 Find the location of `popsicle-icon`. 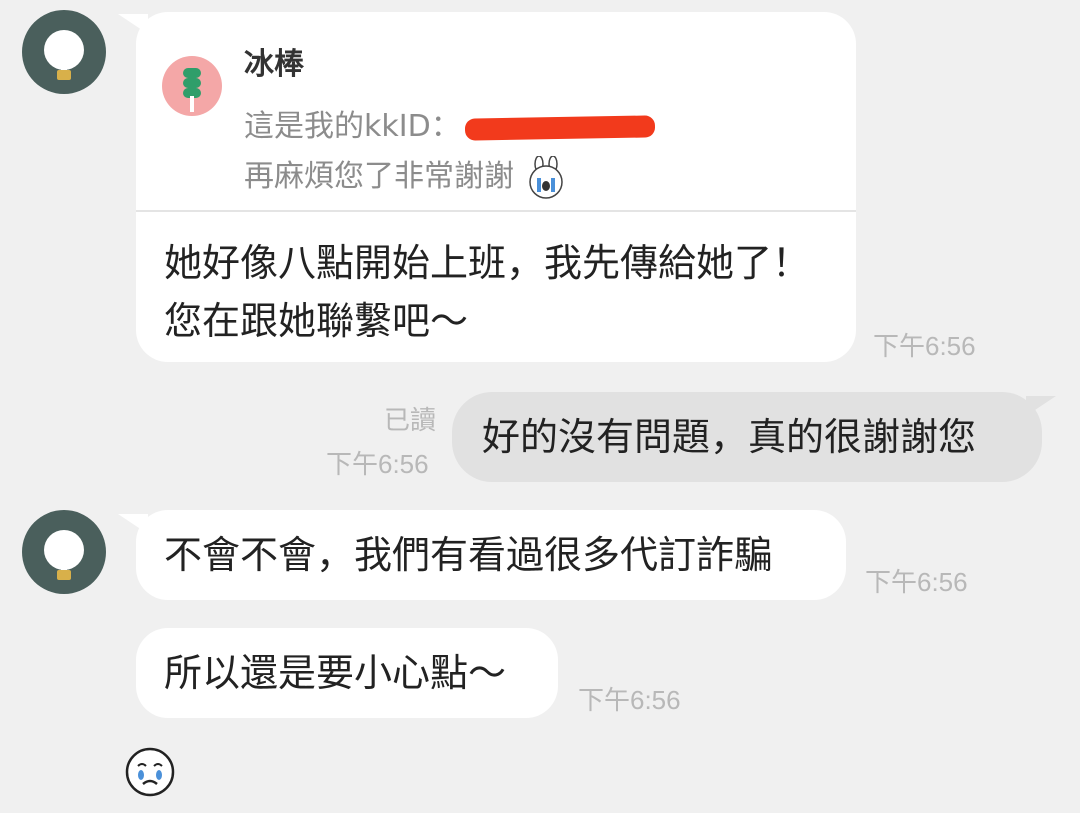

popsicle-icon is located at coordinates (192, 86).